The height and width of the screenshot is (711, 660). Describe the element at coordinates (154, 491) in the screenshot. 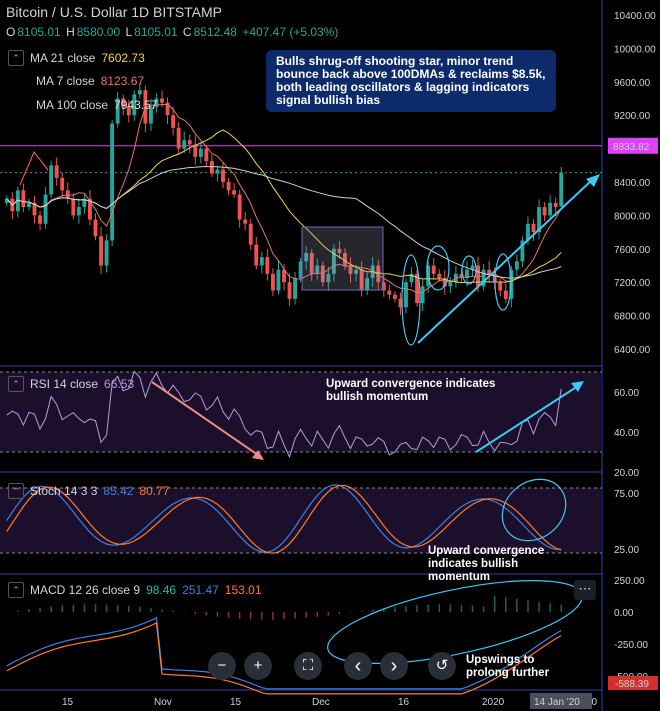

I see `stoch-d-value: 80.77` at that location.